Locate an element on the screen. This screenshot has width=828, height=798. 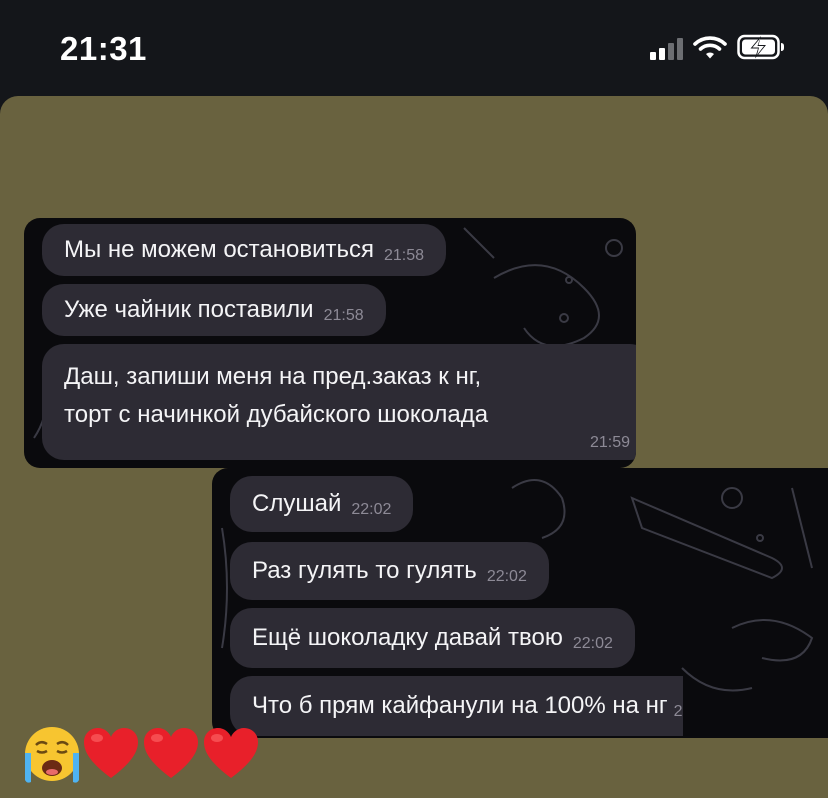
status-time: 21:31 is located at coordinates (103, 48).